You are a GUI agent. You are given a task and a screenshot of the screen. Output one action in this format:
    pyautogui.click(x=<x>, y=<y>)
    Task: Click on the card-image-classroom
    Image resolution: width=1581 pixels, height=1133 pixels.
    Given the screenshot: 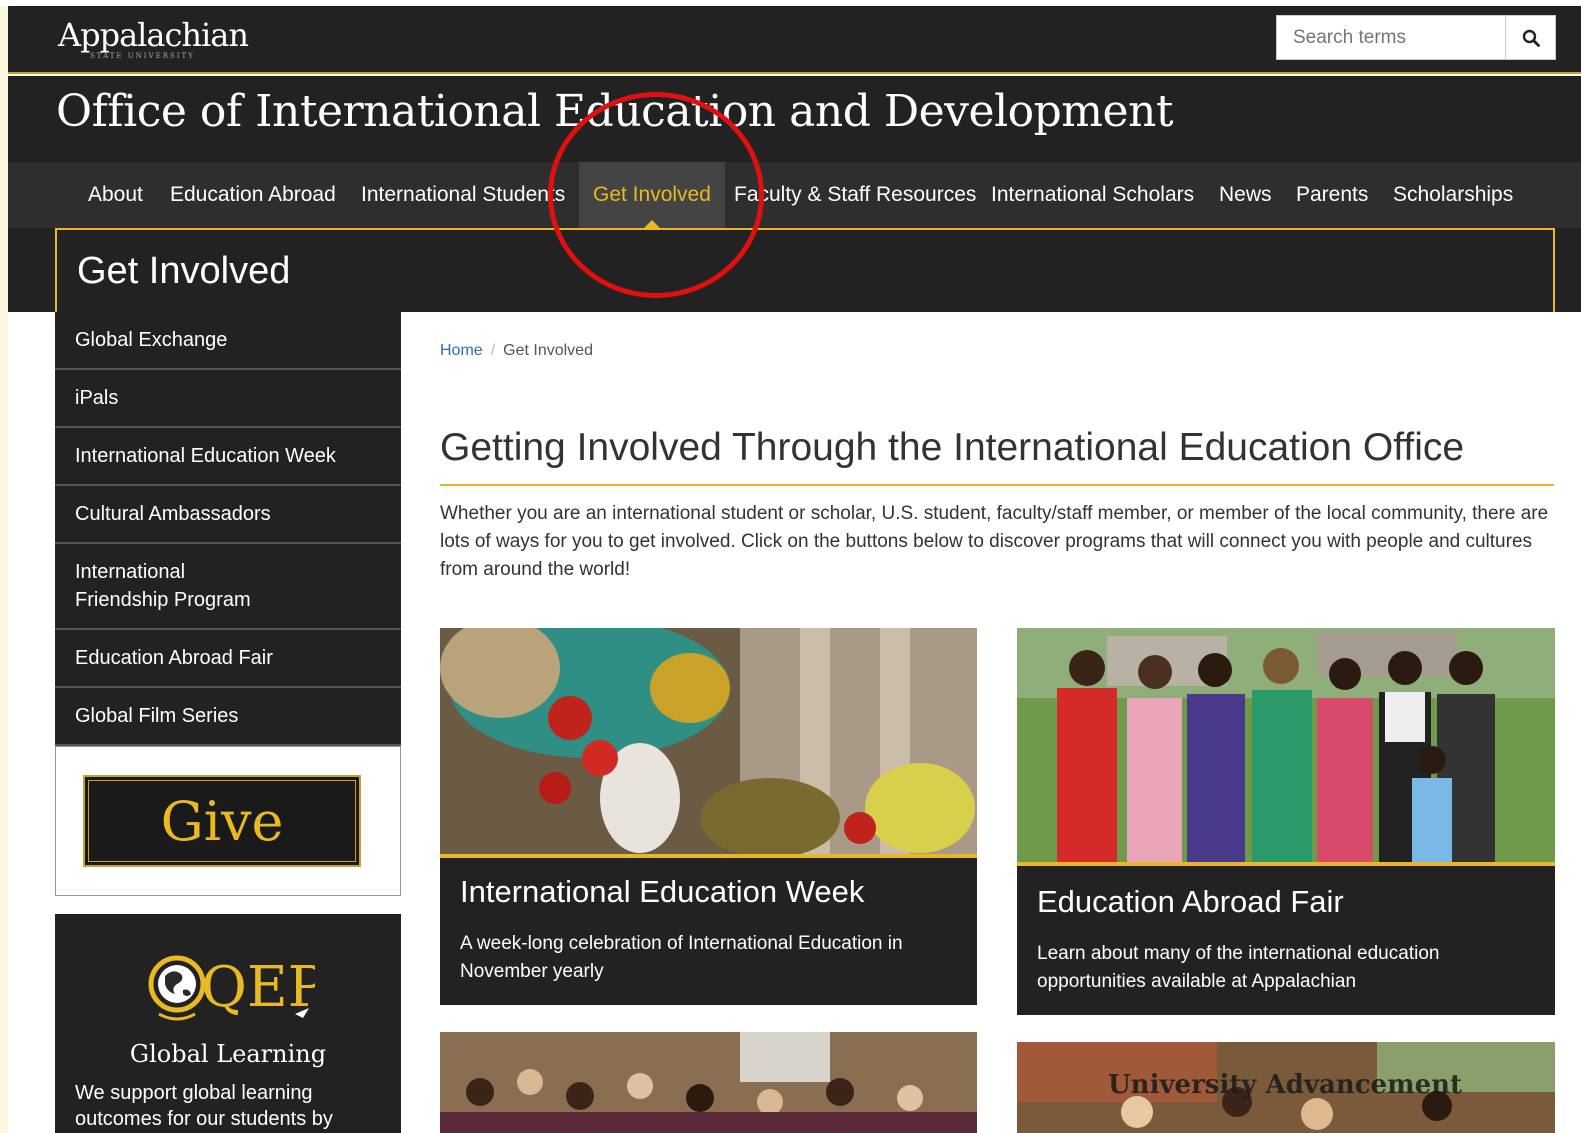 What is the action you would take?
    pyautogui.click(x=708, y=1082)
    